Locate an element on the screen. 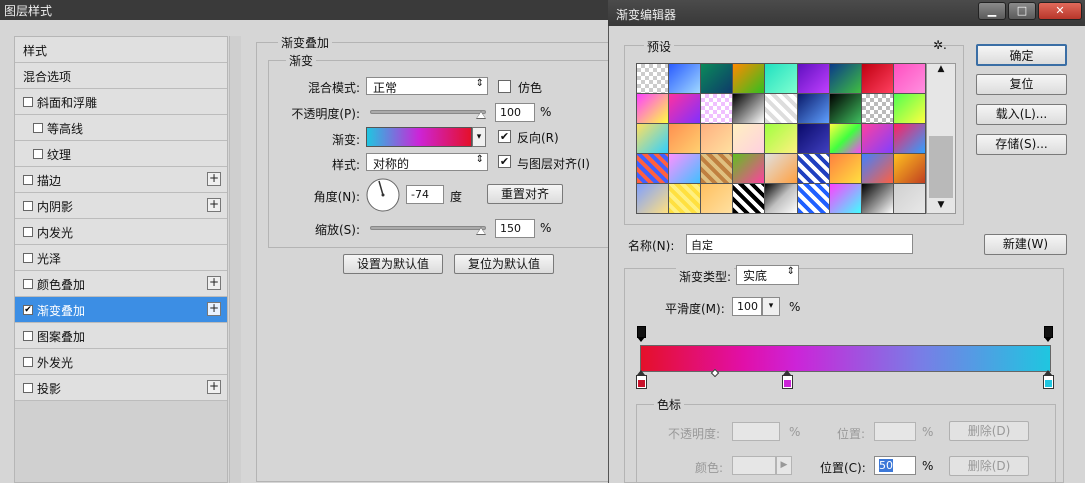  opacity-slider-thumb is located at coordinates (481, 115).